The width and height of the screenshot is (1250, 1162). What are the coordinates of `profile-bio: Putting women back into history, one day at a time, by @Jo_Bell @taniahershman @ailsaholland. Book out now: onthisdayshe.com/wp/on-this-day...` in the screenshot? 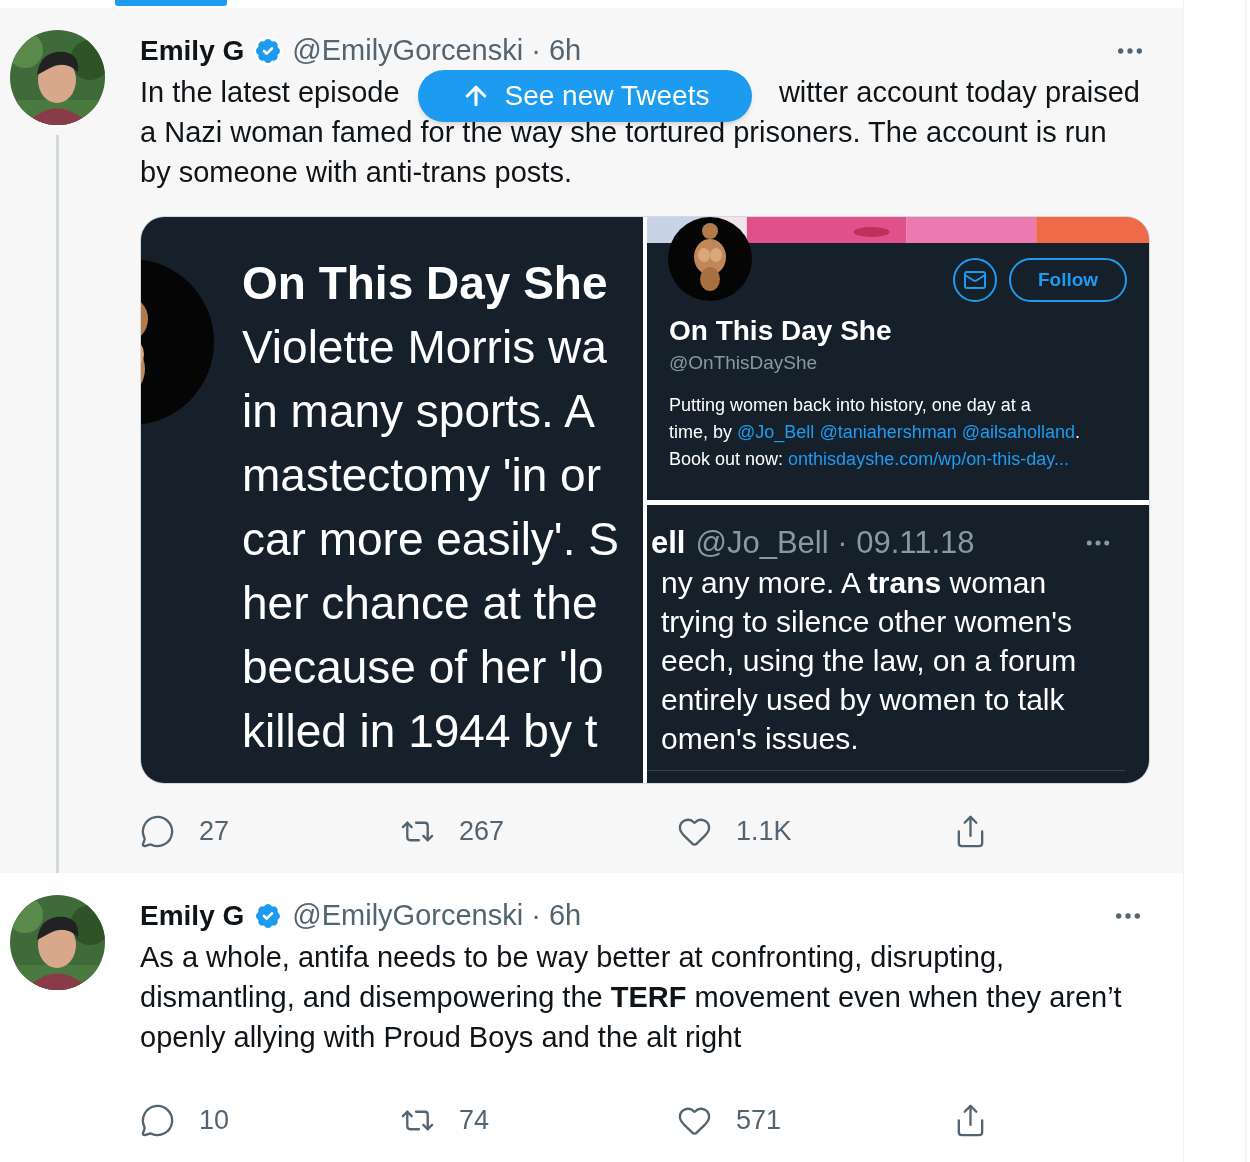 It's located at (875, 432).